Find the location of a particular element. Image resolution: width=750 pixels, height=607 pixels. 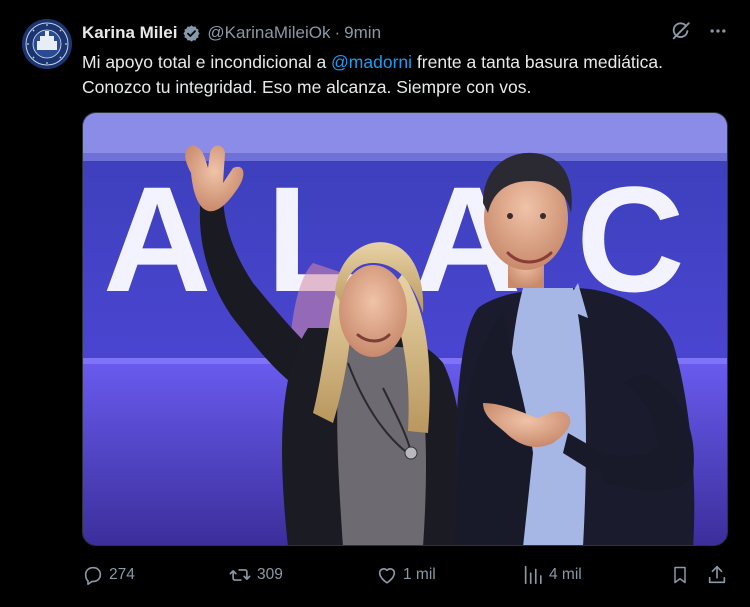

tweet-header: Karina Milei @KarinaMileiOk · 9min is located at coordinates (231, 33).